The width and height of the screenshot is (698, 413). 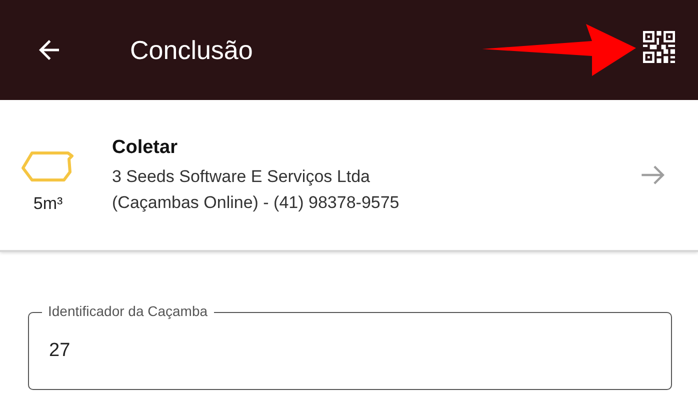 What do you see at coordinates (48, 204) in the screenshot?
I see `container-size: 5m³` at bounding box center [48, 204].